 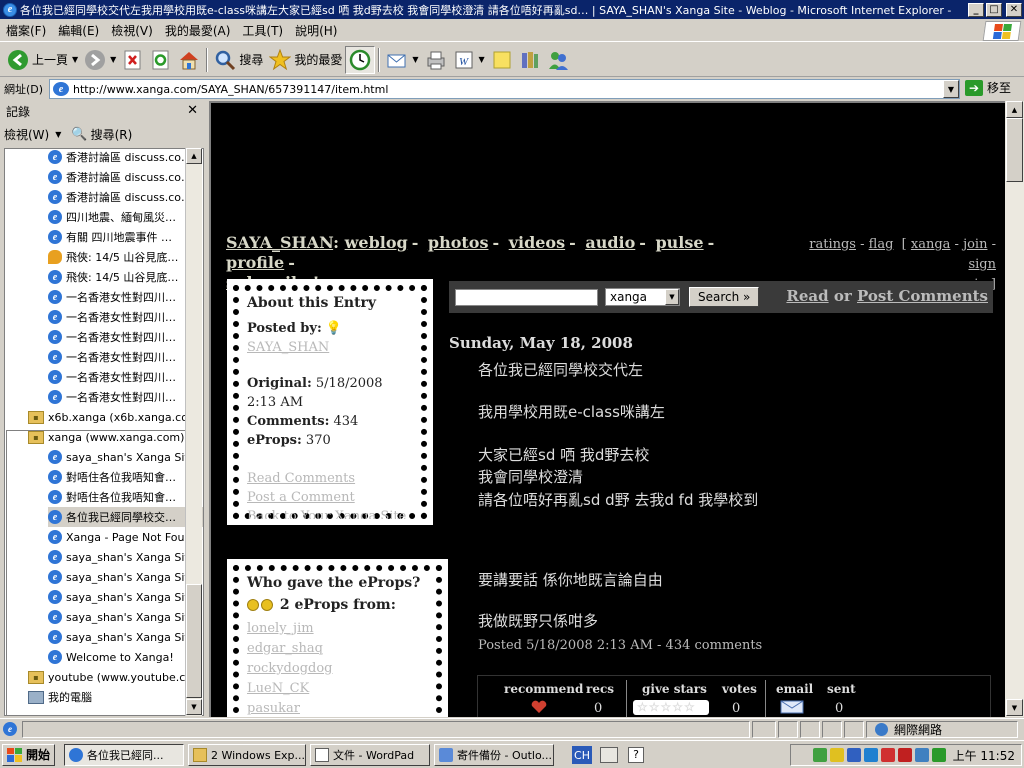 What do you see at coordinates (458, 242) in the screenshot?
I see `nav-photos: photos` at bounding box center [458, 242].